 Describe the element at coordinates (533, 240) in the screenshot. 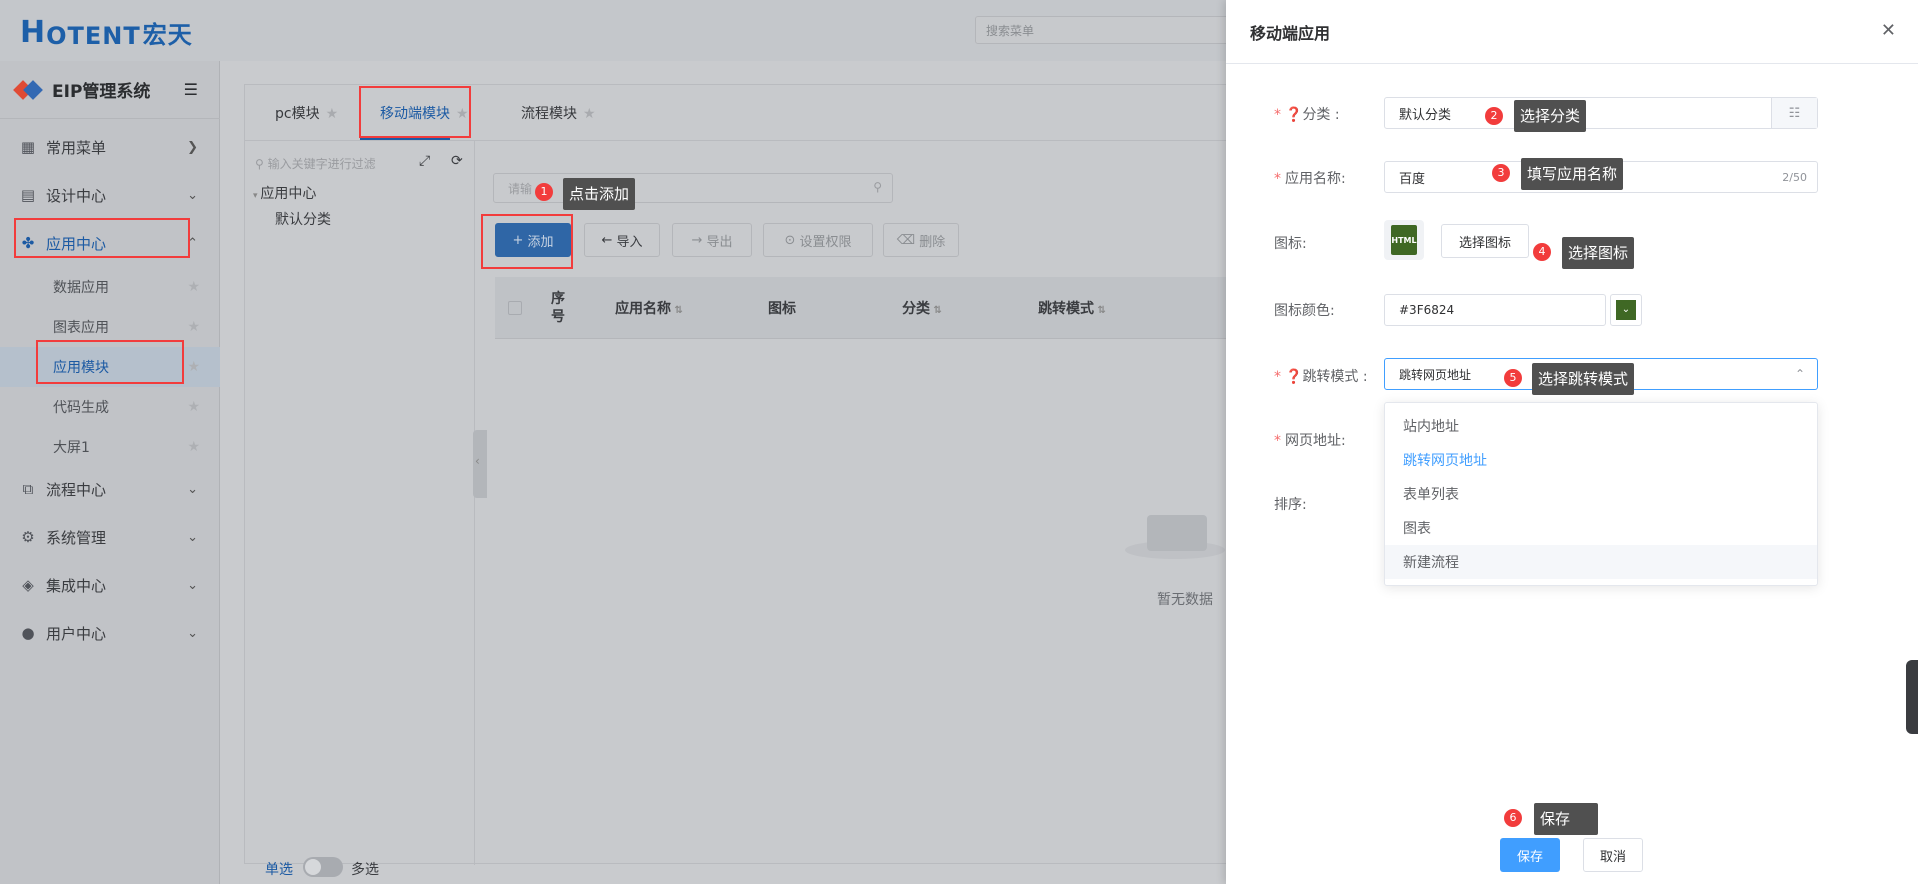

I see `add-button: + 添加` at that location.